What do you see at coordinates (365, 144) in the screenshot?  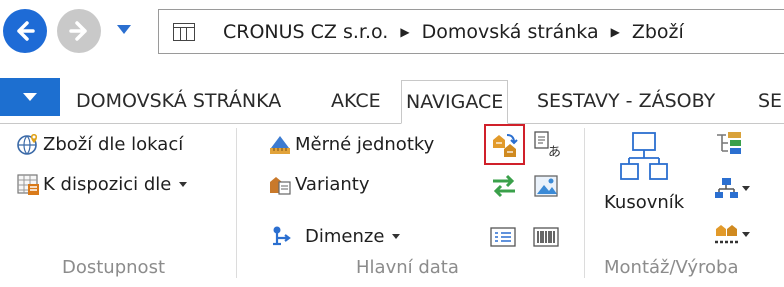 I see `units-of-measure-label: Měrné jednotky` at bounding box center [365, 144].